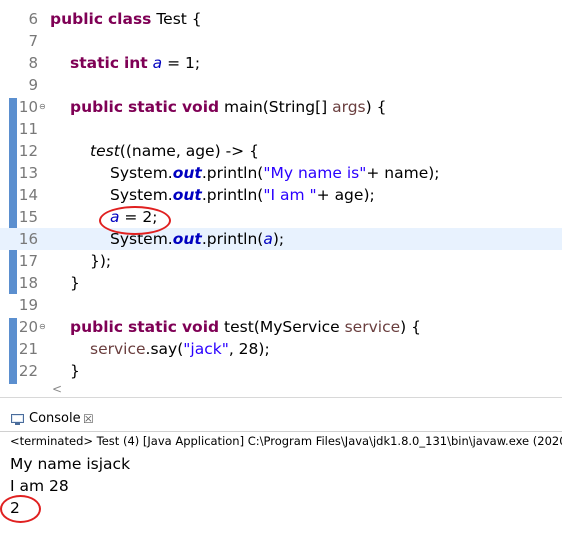 This screenshot has height=557, width=562. What do you see at coordinates (281, 151) in the screenshot?
I see `code-line: 12 test((name, age) -> {` at bounding box center [281, 151].